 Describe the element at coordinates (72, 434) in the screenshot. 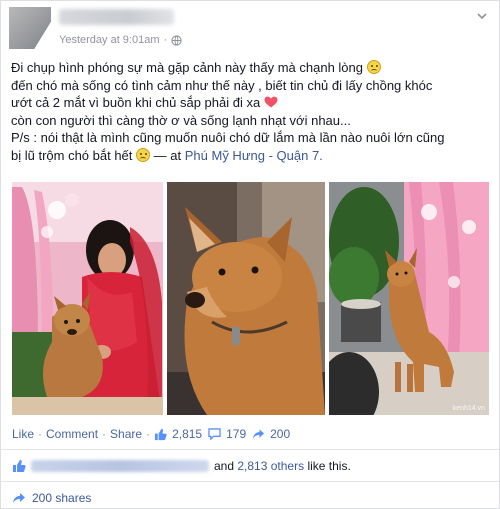

I see `comment-button: Comment` at that location.